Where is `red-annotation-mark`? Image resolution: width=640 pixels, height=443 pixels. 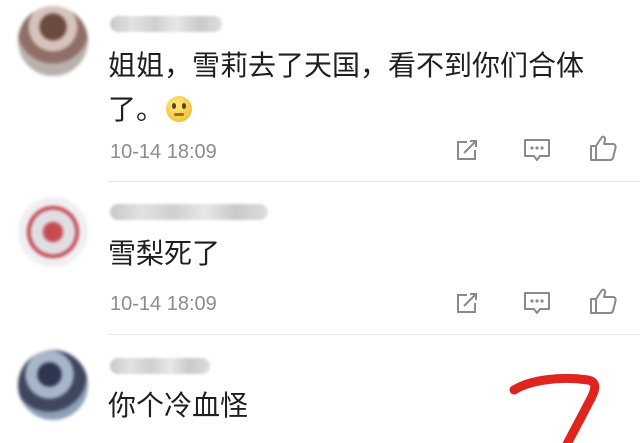 red-annotation-mark is located at coordinates (554, 408).